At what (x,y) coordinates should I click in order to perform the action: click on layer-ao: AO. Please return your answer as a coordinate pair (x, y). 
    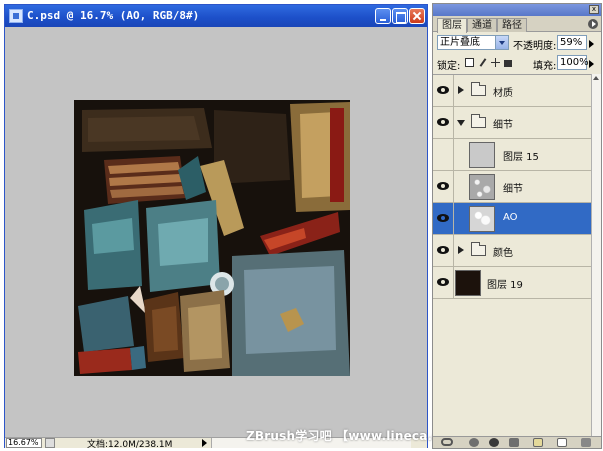
    Looking at the image, I should click on (512, 219).